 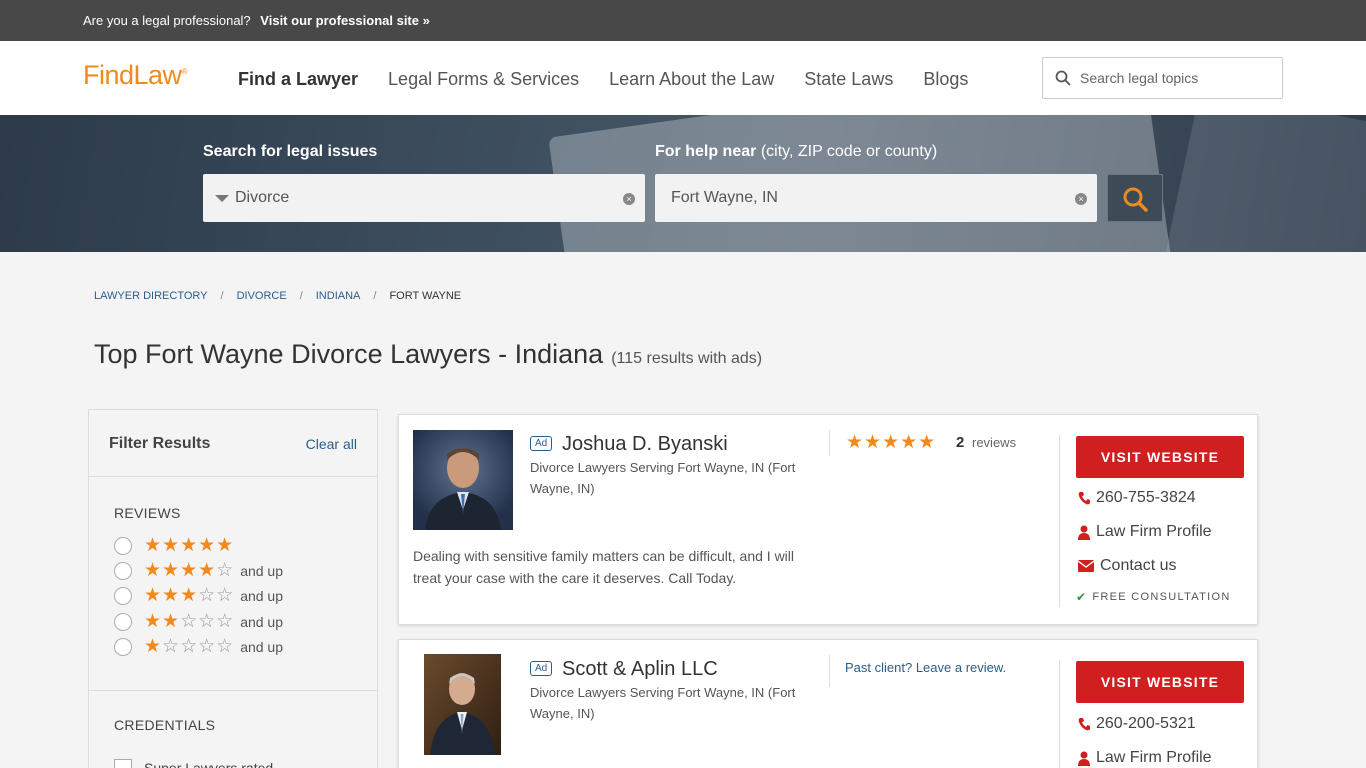 What do you see at coordinates (222, 198) in the screenshot?
I see `chevron-down-icon` at bounding box center [222, 198].